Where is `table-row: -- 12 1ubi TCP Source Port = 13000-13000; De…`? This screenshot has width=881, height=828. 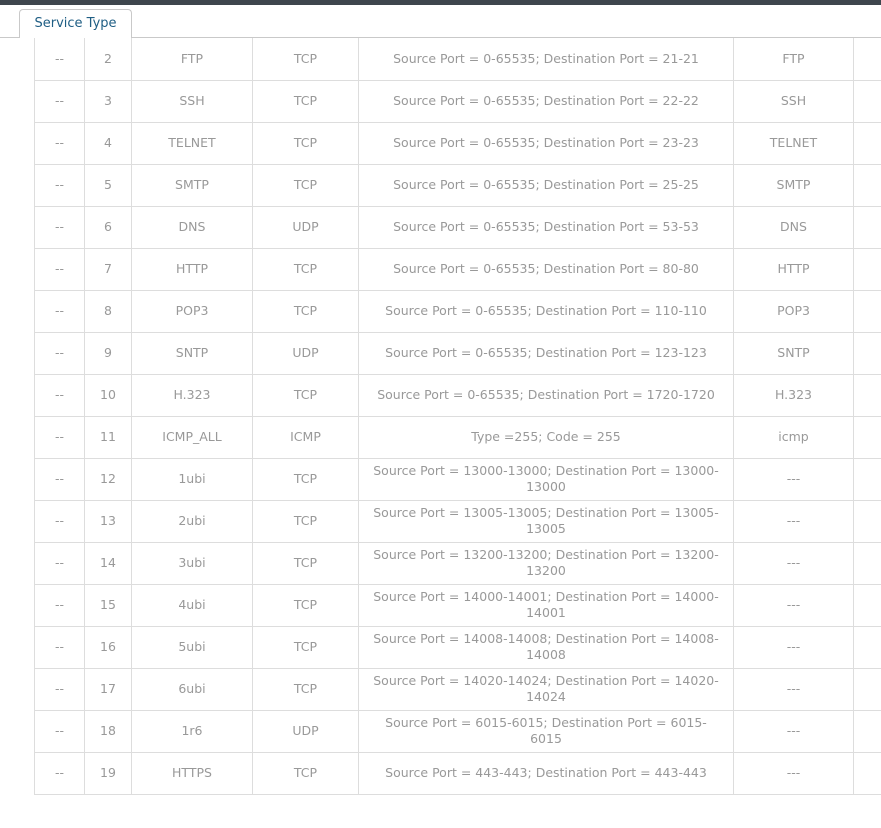 table-row: -- 12 1ubi TCP Source Port = 13000-13000; De… is located at coordinates (457, 479).